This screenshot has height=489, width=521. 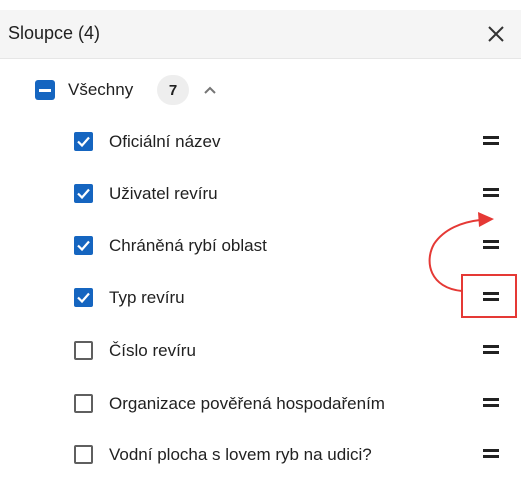 I want to click on chevron-up-icon, so click(x=210, y=90).